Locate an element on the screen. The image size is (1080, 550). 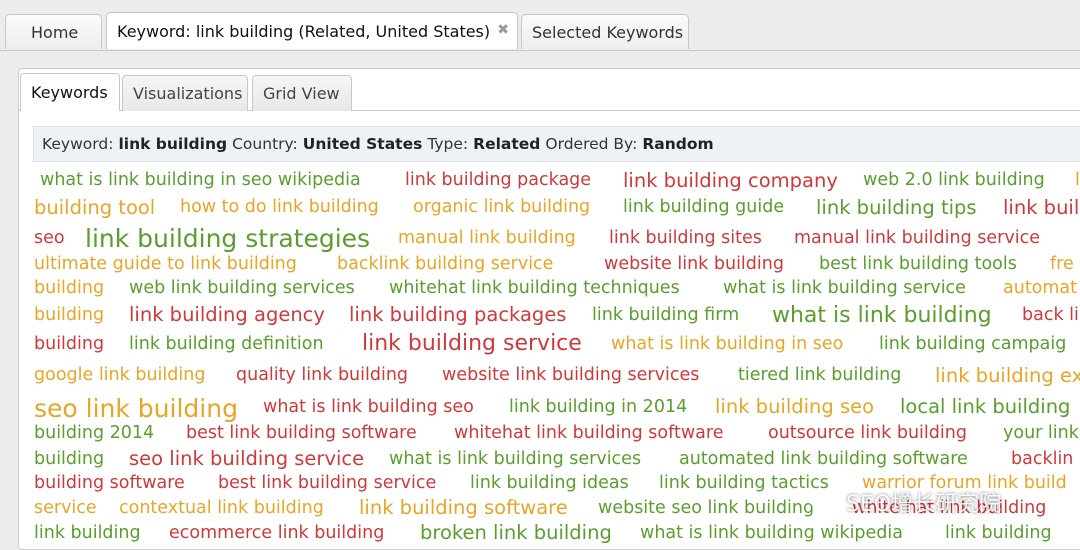
keyword-link: link building ideas is located at coordinates (549, 483).